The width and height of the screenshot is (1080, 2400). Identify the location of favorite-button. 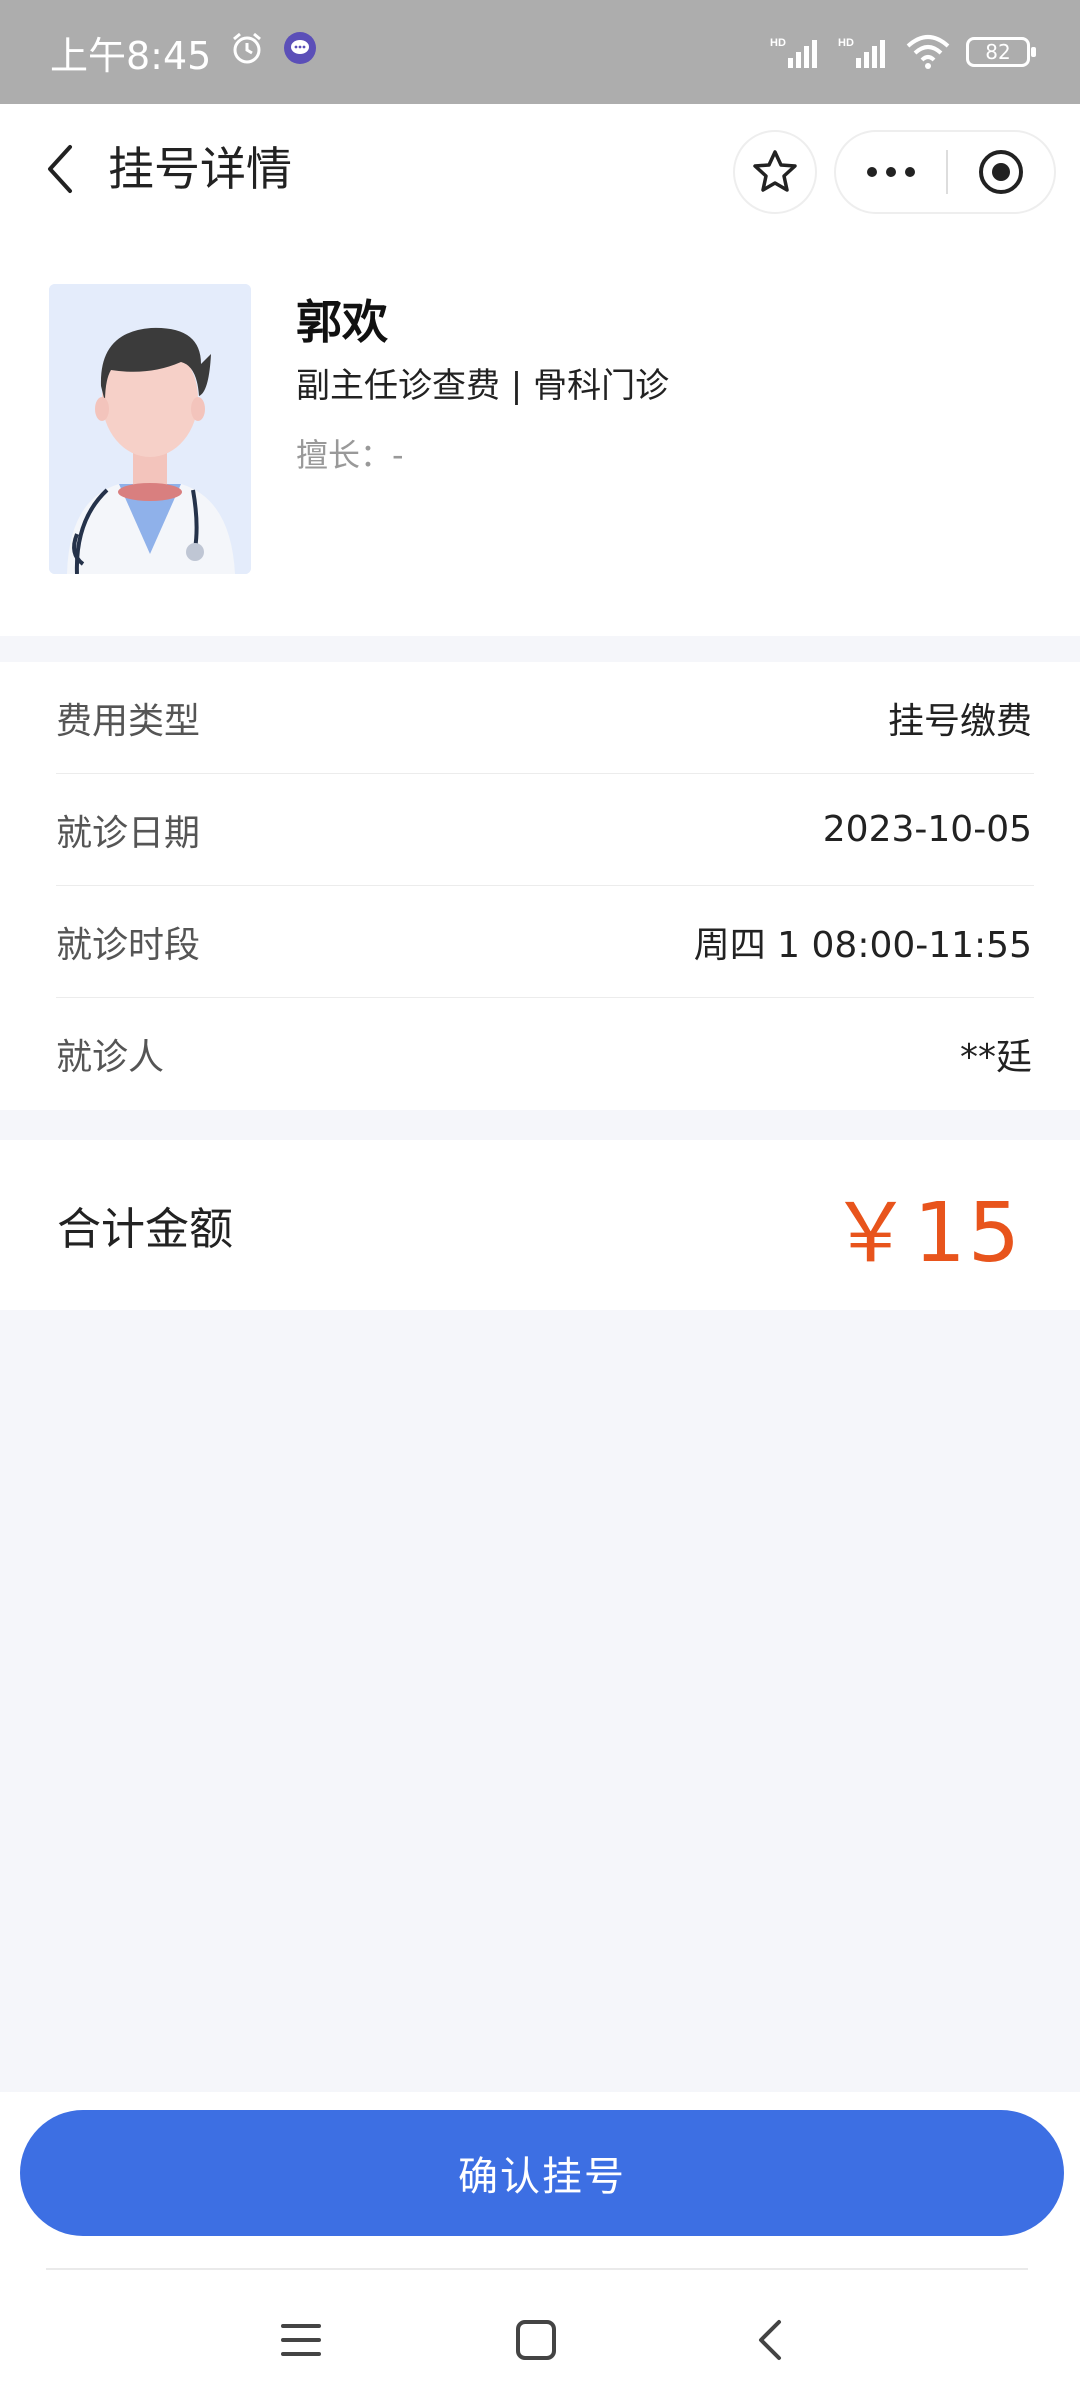
(775, 172).